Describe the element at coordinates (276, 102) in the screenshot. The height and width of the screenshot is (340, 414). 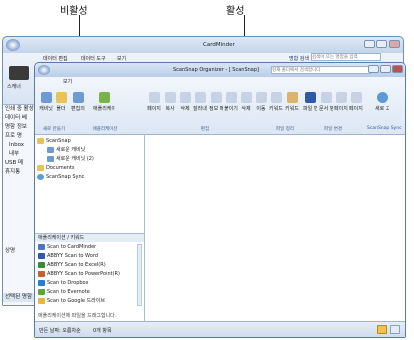
I see `keyword-edit-button: 키워드 편집` at that location.